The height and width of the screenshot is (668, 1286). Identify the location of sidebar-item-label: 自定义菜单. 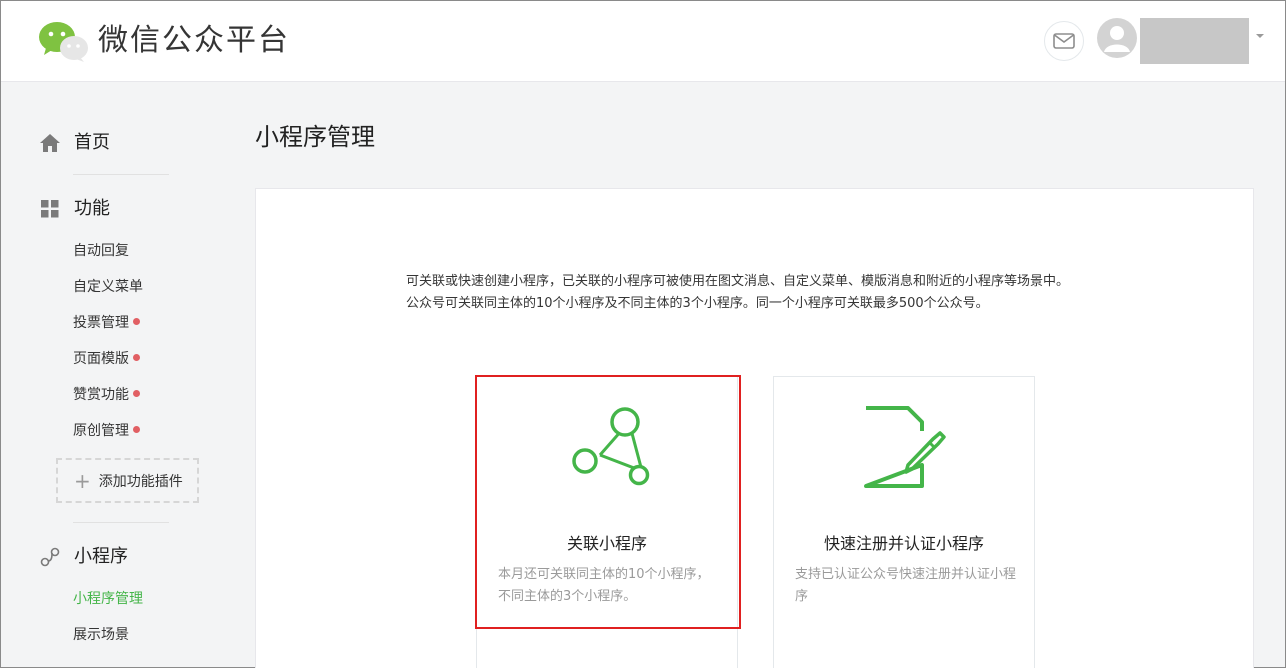
(108, 287).